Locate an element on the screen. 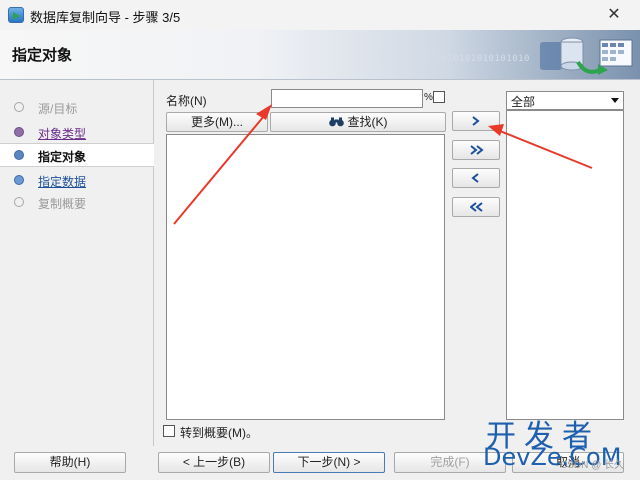  schema-dropdown: 全部 is located at coordinates (565, 100).